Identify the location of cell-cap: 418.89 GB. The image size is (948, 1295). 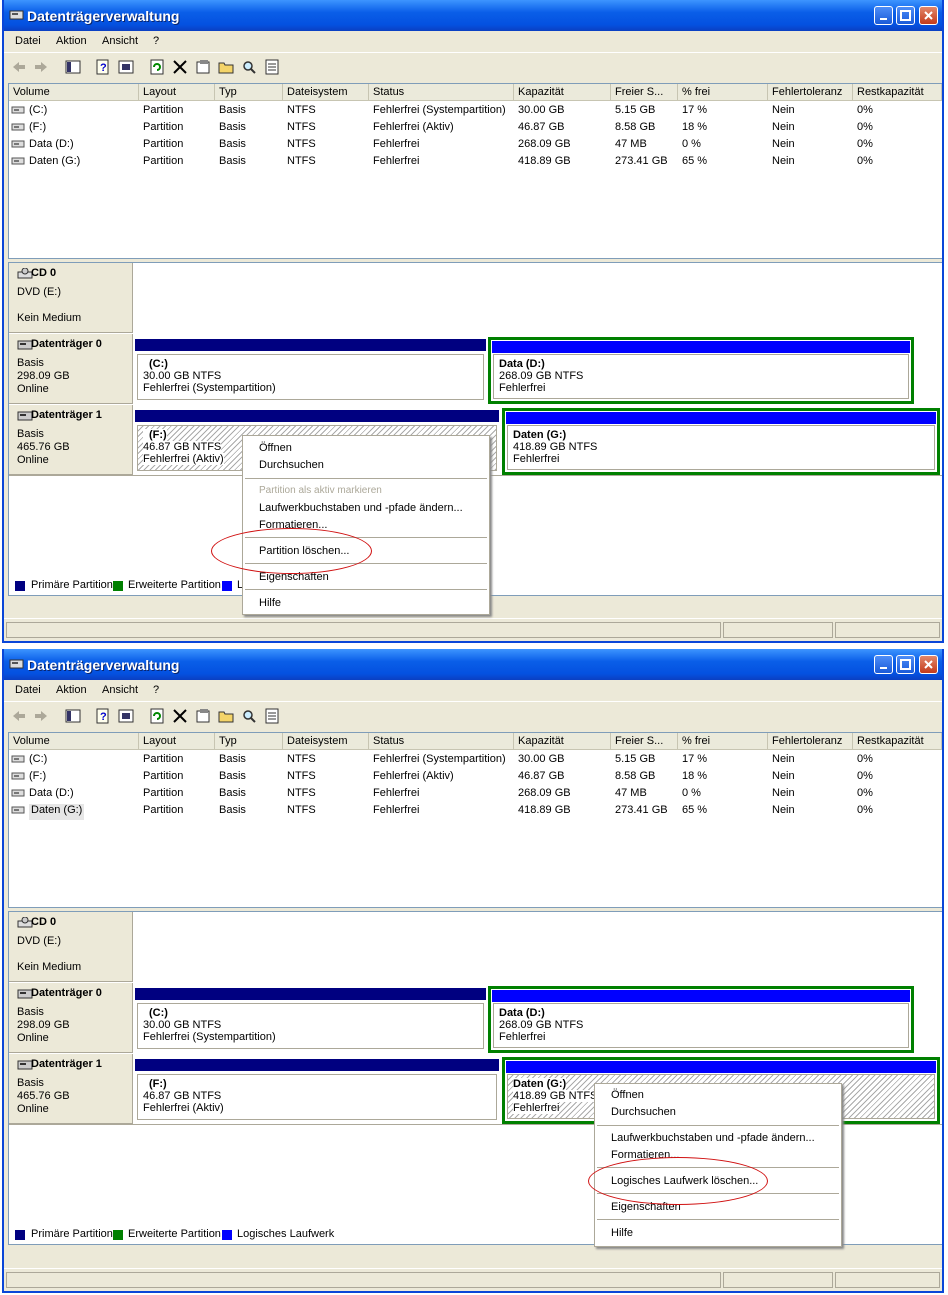
(544, 161).